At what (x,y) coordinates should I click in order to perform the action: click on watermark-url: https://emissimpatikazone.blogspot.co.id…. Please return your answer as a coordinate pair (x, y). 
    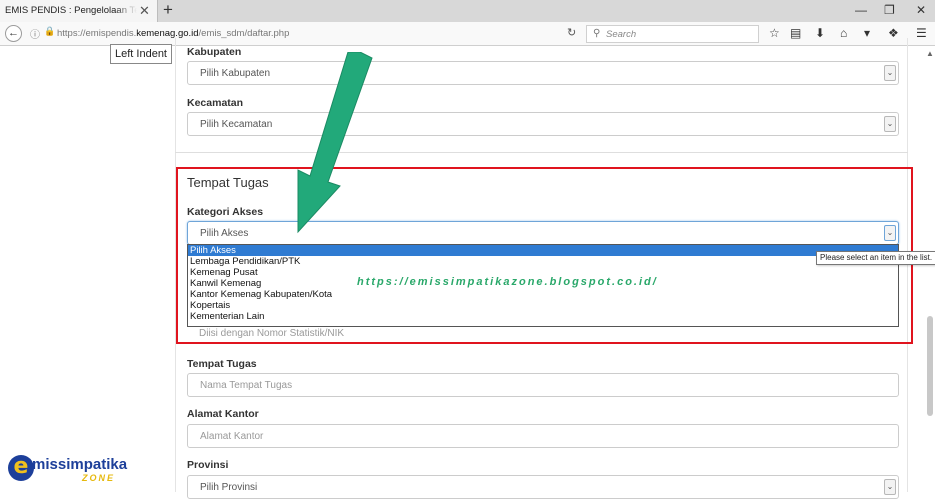
    Looking at the image, I should click on (507, 282).